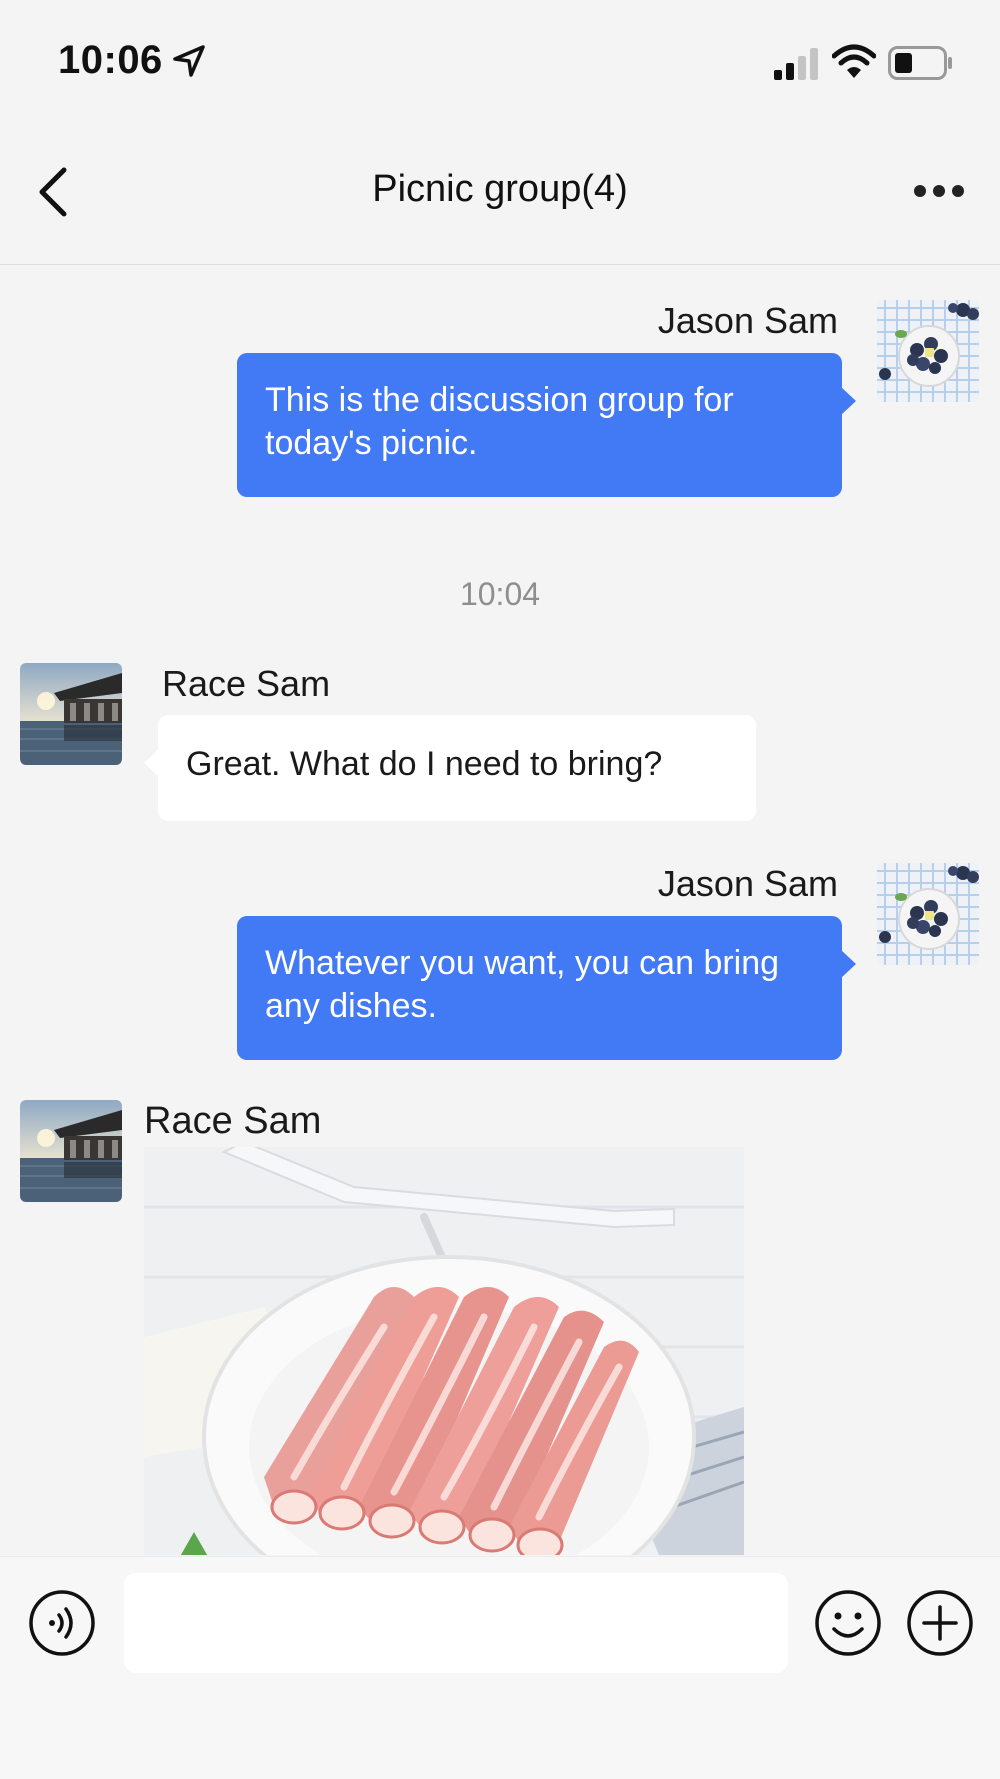 This screenshot has width=1000, height=1779. Describe the element at coordinates (797, 64) in the screenshot. I see `cellular-signal-icon` at that location.